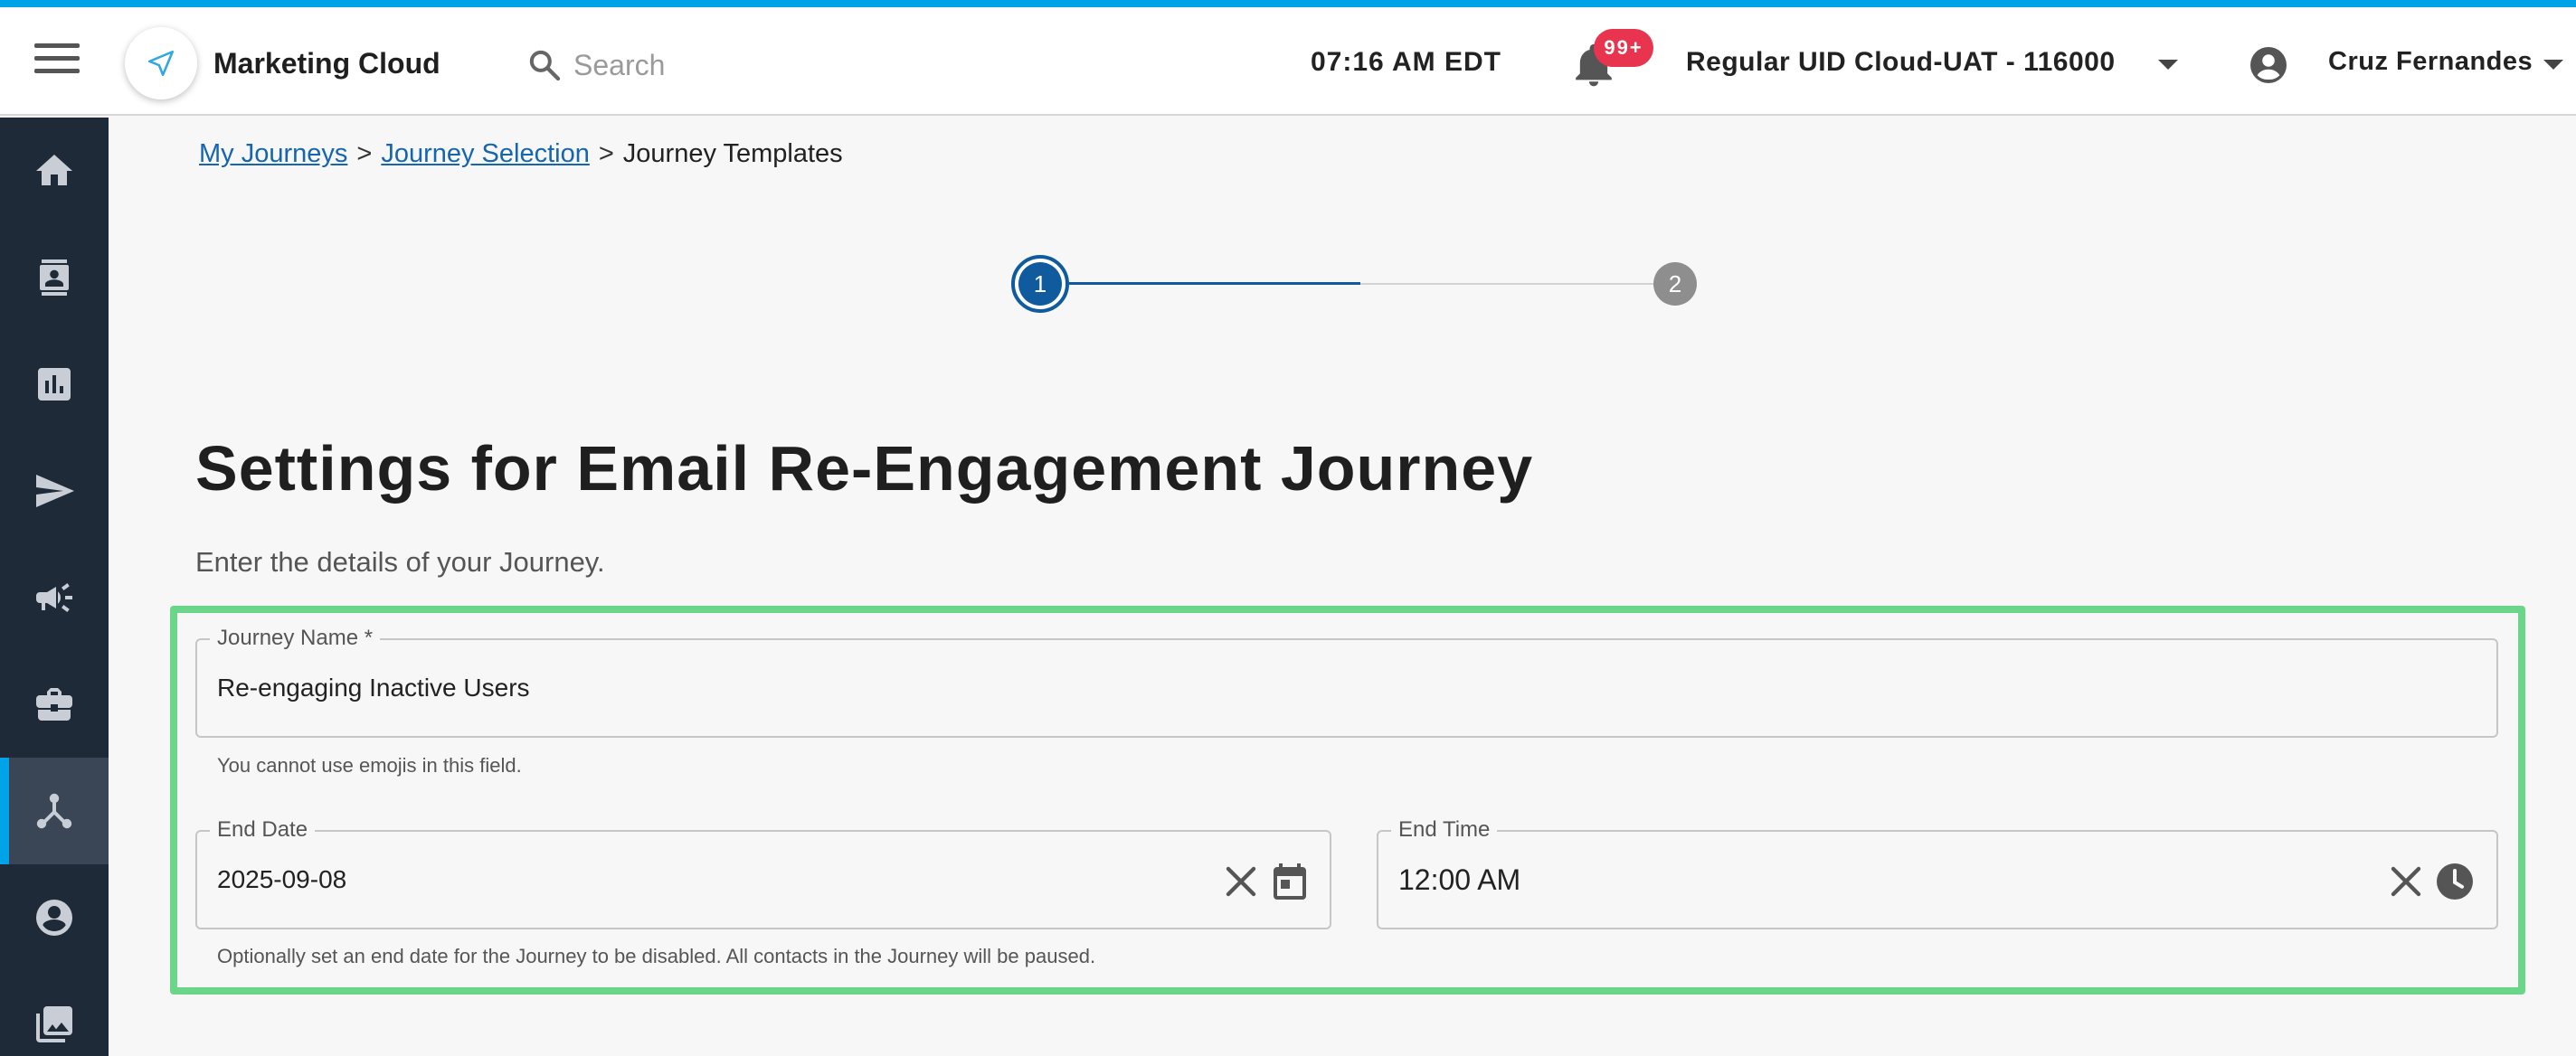  What do you see at coordinates (1790, 880) in the screenshot?
I see `end-time-input` at bounding box center [1790, 880].